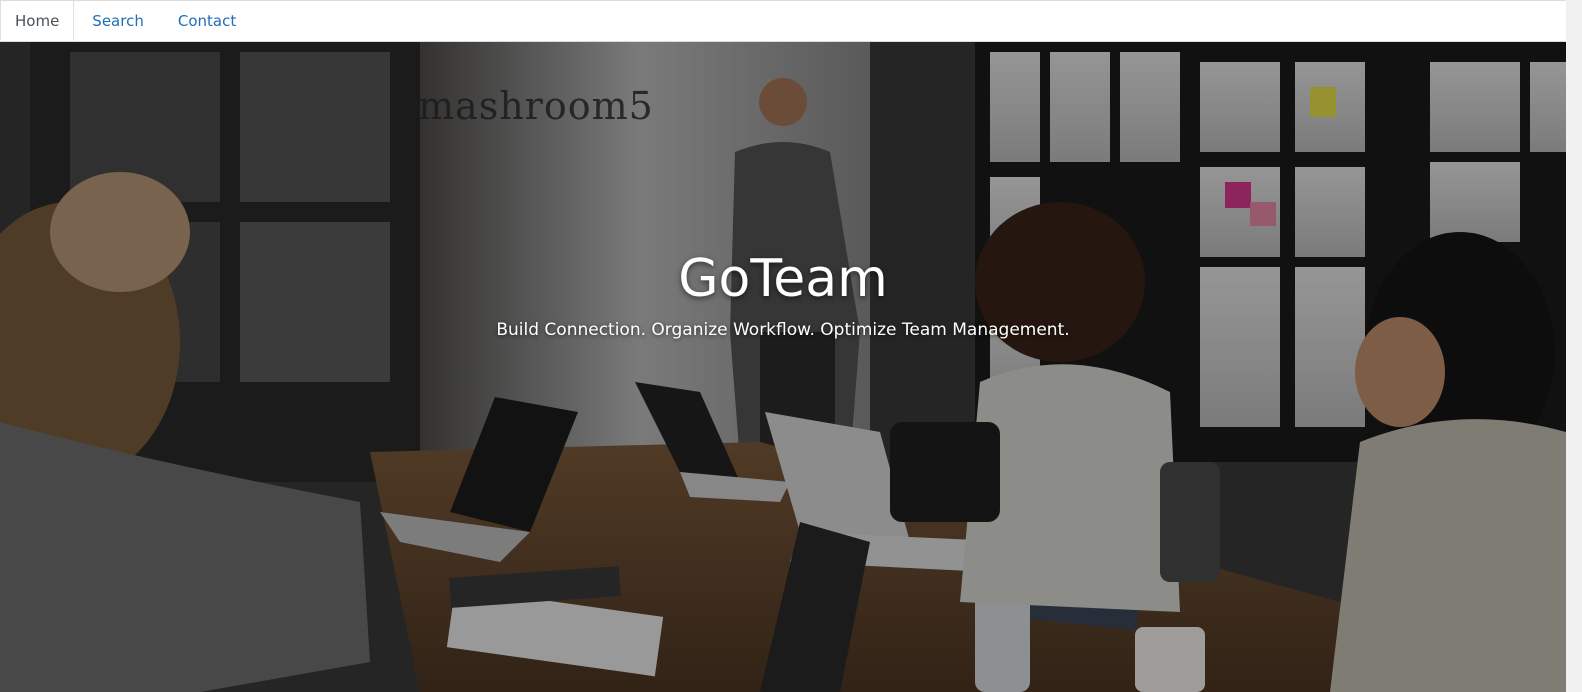 This screenshot has width=1582, height=692. Describe the element at coordinates (1574, 346) in the screenshot. I see `page-scrollbar` at that location.